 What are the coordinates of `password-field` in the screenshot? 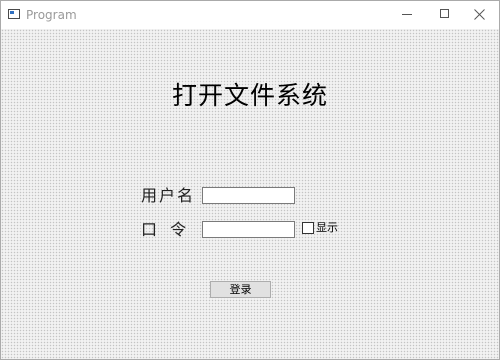 It's located at (248, 229).